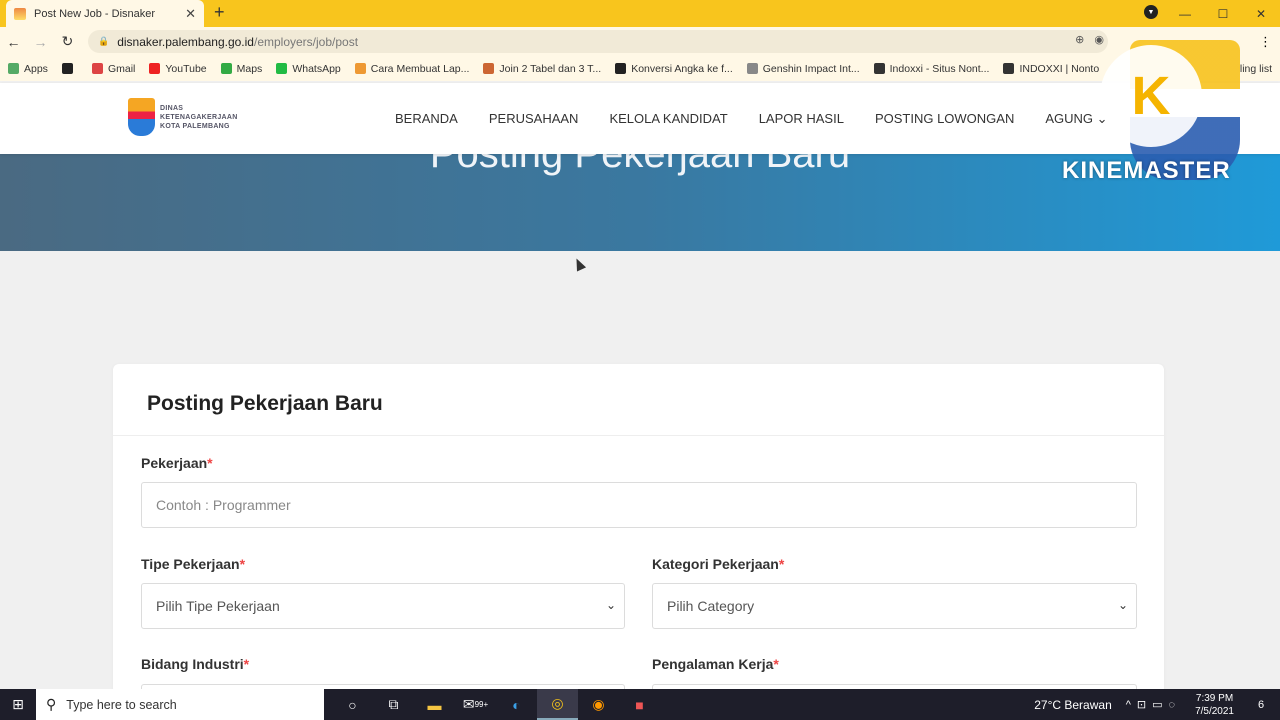 This screenshot has width=1280, height=720. Describe the element at coordinates (801, 119) in the screenshot. I see `nav-lapor-hasil: LAPOR HASIL` at that location.